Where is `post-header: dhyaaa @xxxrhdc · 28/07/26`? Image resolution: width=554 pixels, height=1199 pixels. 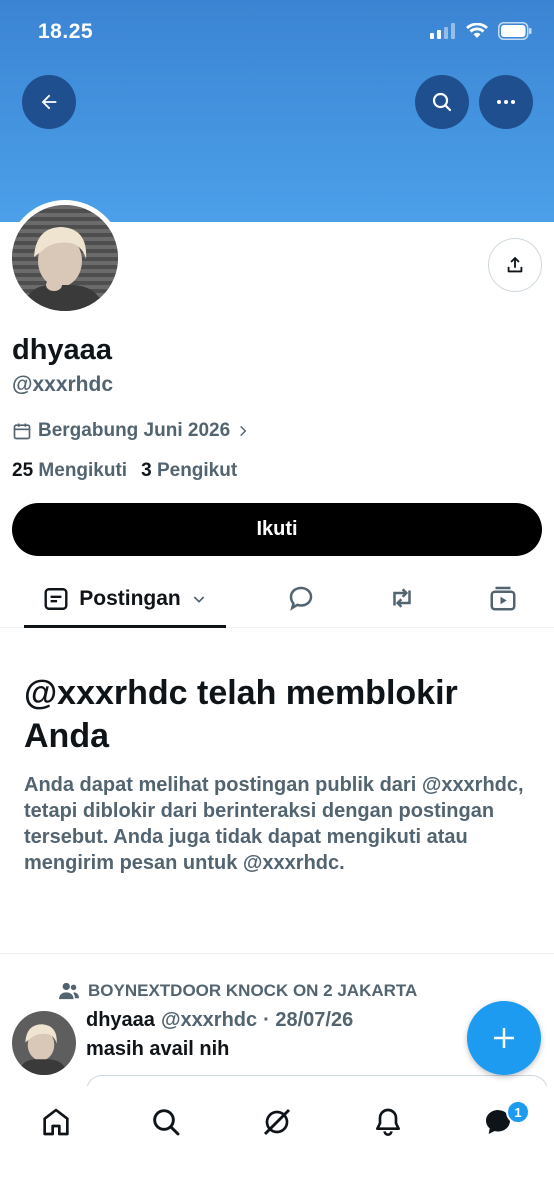 post-header: dhyaaa @xxxrhdc · 28/07/26 is located at coordinates (219, 1020).